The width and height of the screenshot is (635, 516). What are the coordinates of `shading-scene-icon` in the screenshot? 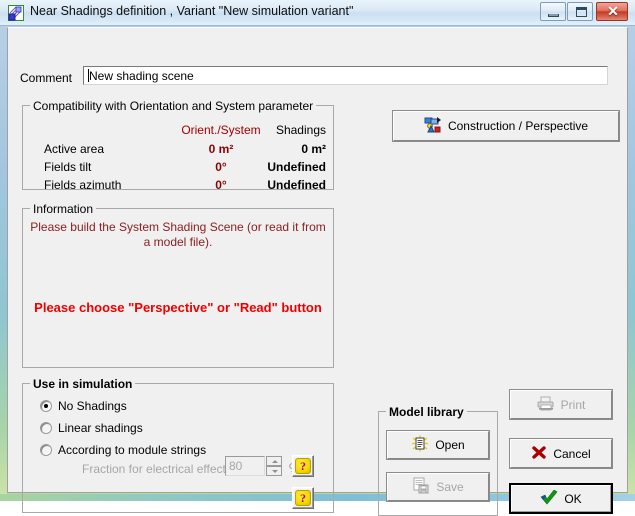 It's located at (16, 13).